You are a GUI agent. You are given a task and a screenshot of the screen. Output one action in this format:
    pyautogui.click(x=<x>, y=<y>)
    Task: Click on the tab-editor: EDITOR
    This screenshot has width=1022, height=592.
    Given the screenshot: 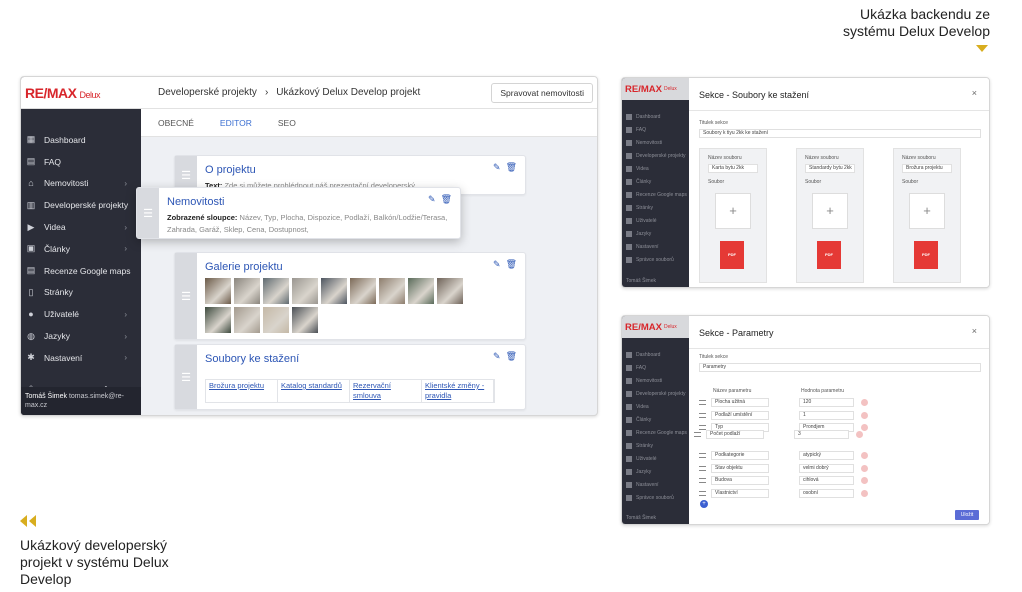 What is the action you would take?
    pyautogui.click(x=236, y=123)
    